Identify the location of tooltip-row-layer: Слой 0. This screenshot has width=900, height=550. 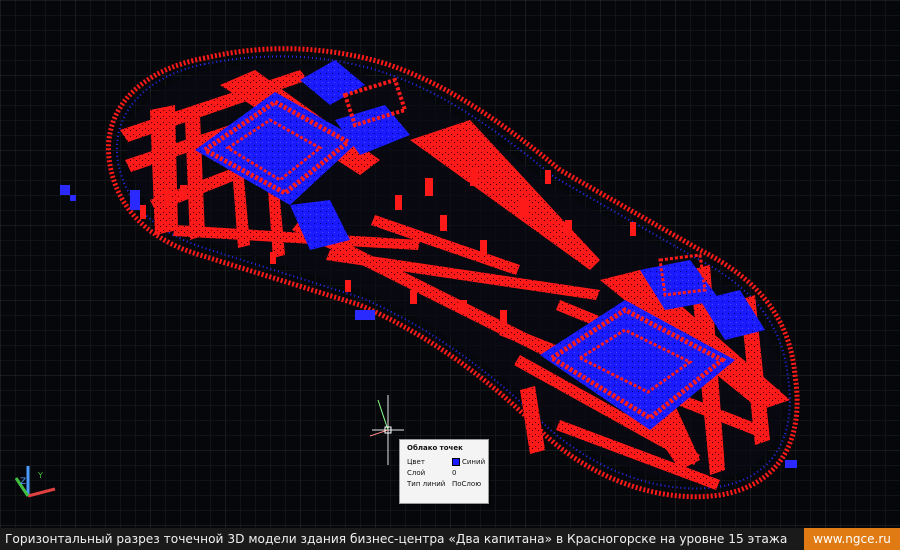
(444, 472).